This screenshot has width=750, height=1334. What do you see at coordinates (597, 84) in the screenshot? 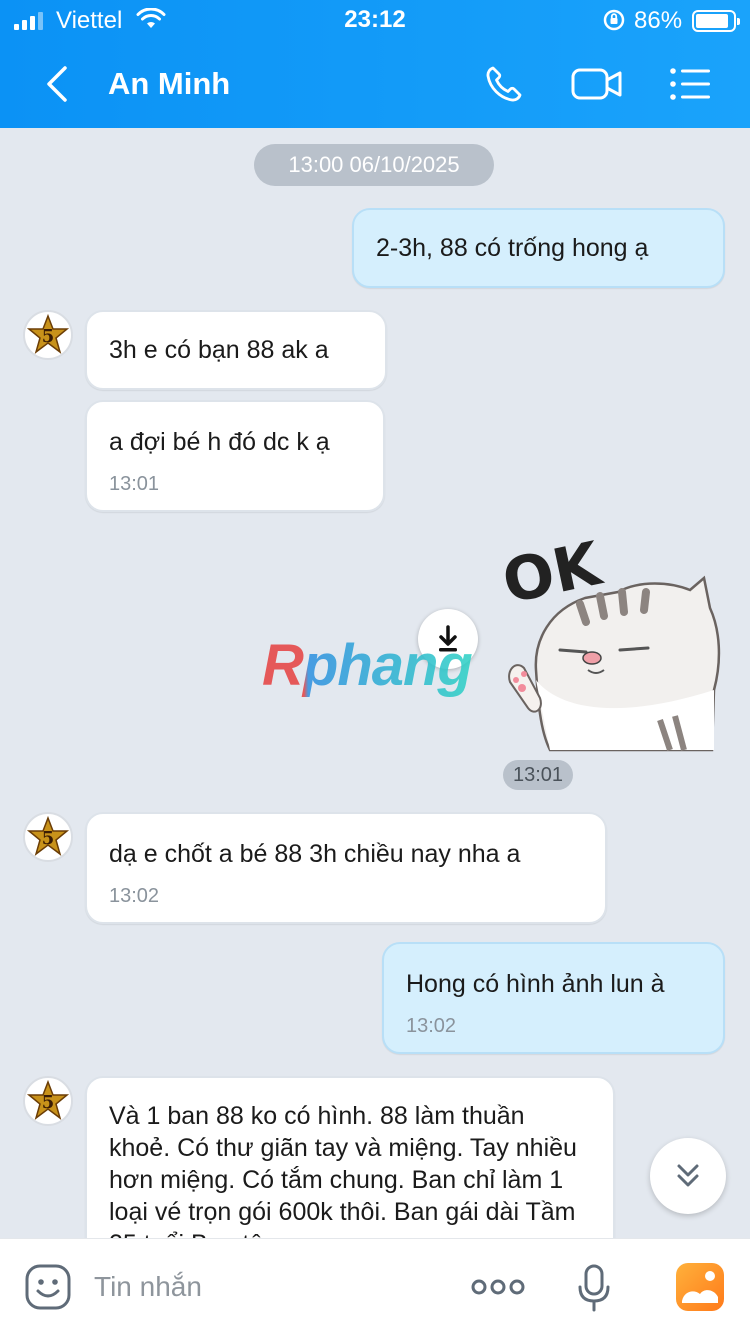
I see `video-call-button` at bounding box center [597, 84].